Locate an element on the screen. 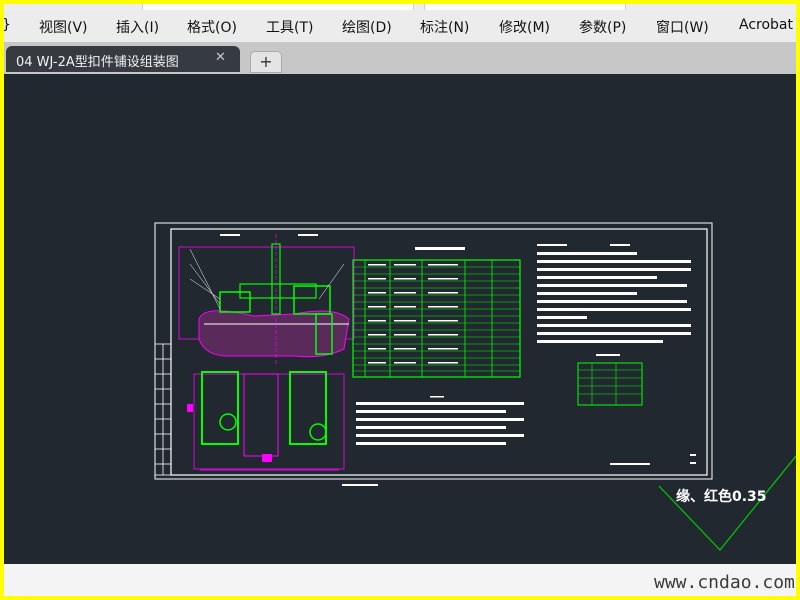  left-title-strip is located at coordinates (163, 409).